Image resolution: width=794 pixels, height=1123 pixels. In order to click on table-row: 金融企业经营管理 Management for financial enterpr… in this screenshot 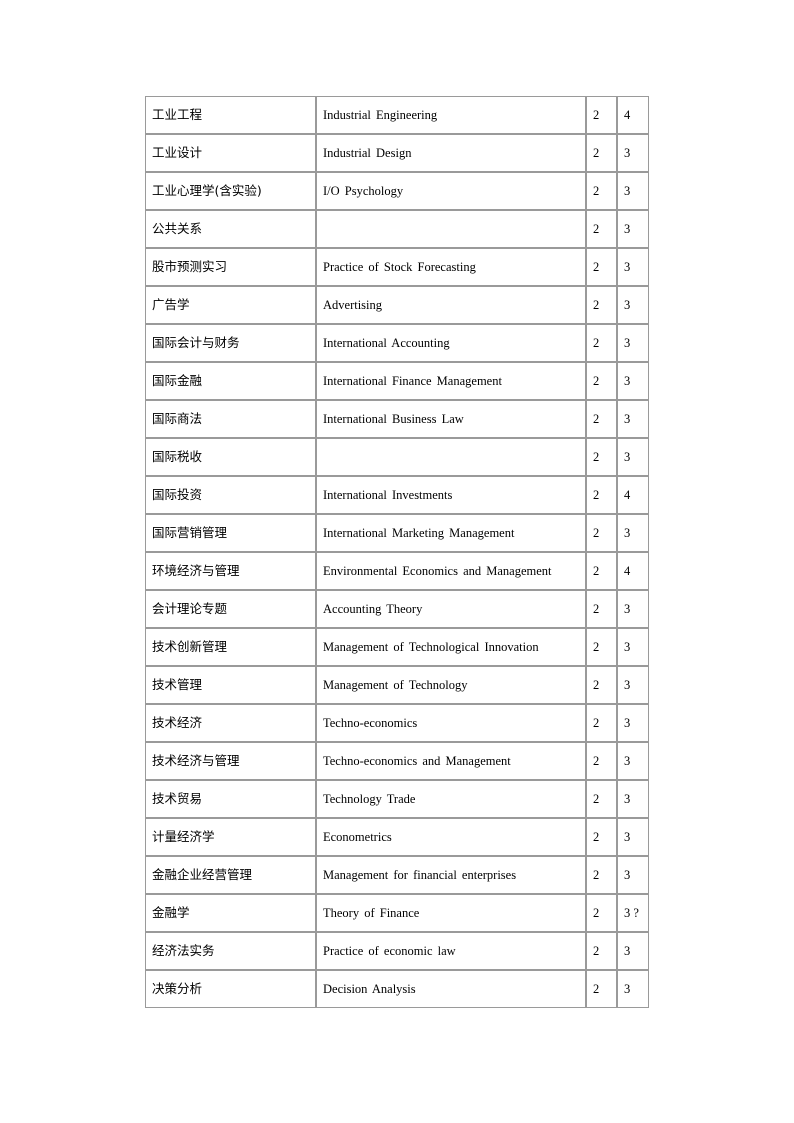, I will do `click(397, 875)`.